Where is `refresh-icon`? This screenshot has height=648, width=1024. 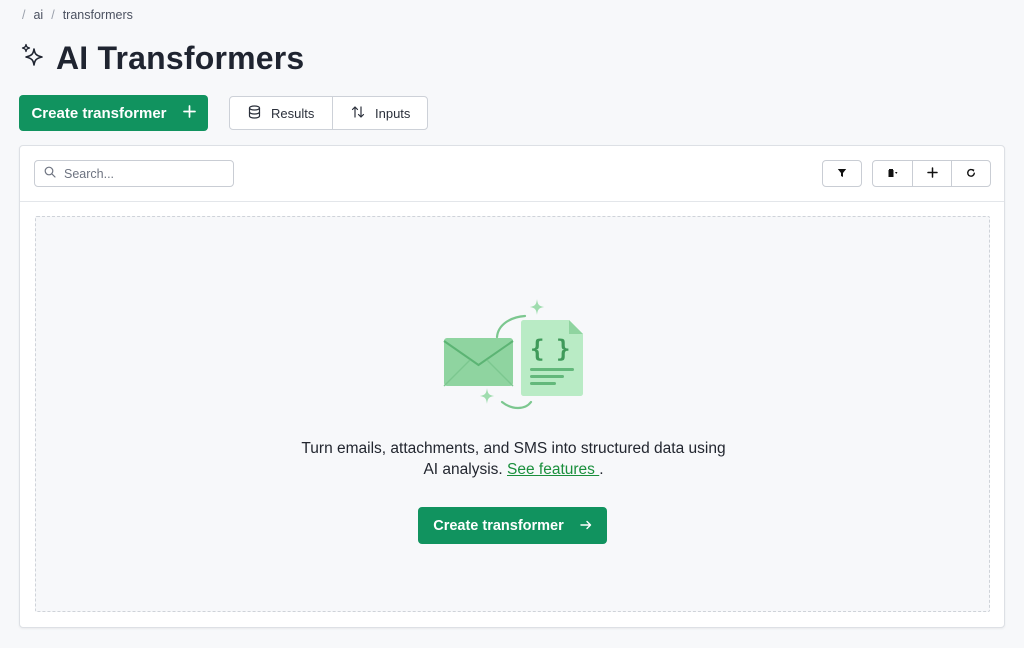 refresh-icon is located at coordinates (971, 174).